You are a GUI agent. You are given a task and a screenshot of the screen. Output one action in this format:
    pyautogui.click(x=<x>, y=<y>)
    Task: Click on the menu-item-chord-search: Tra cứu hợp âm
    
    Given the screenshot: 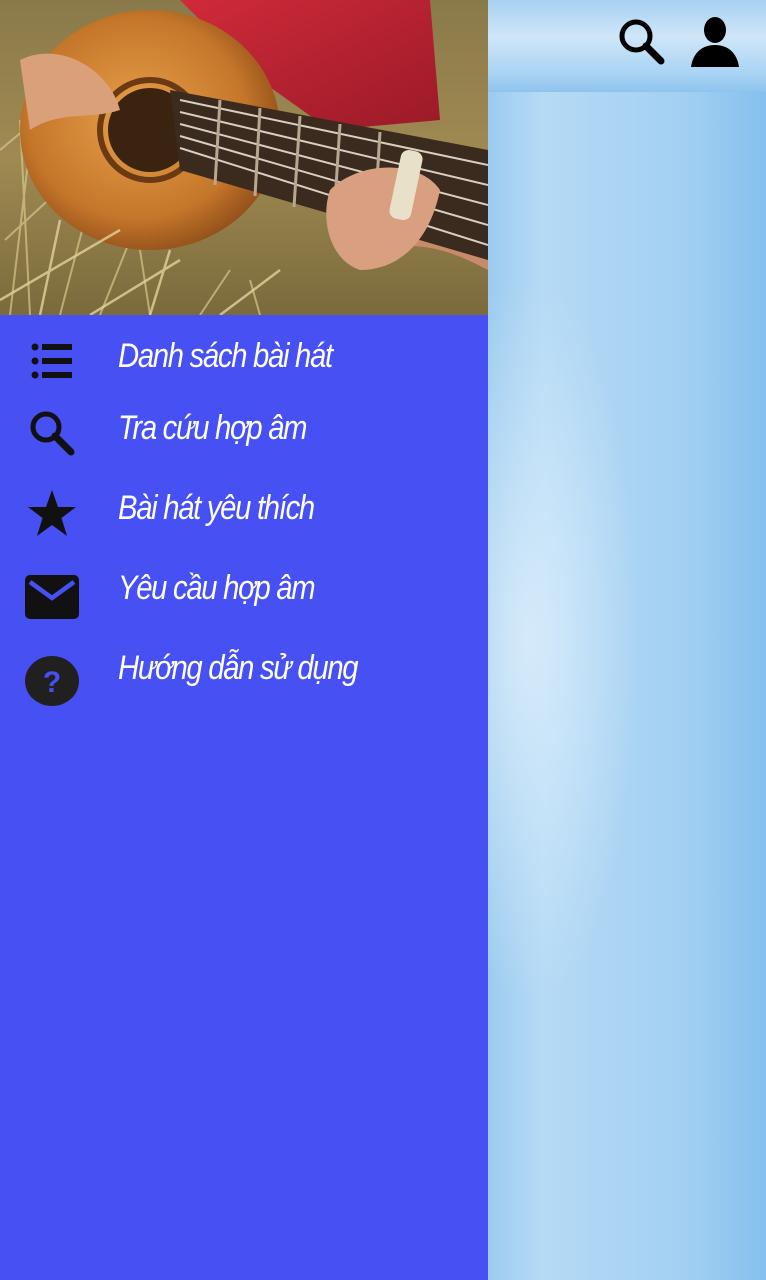 What is the action you would take?
    pyautogui.click(x=244, y=435)
    